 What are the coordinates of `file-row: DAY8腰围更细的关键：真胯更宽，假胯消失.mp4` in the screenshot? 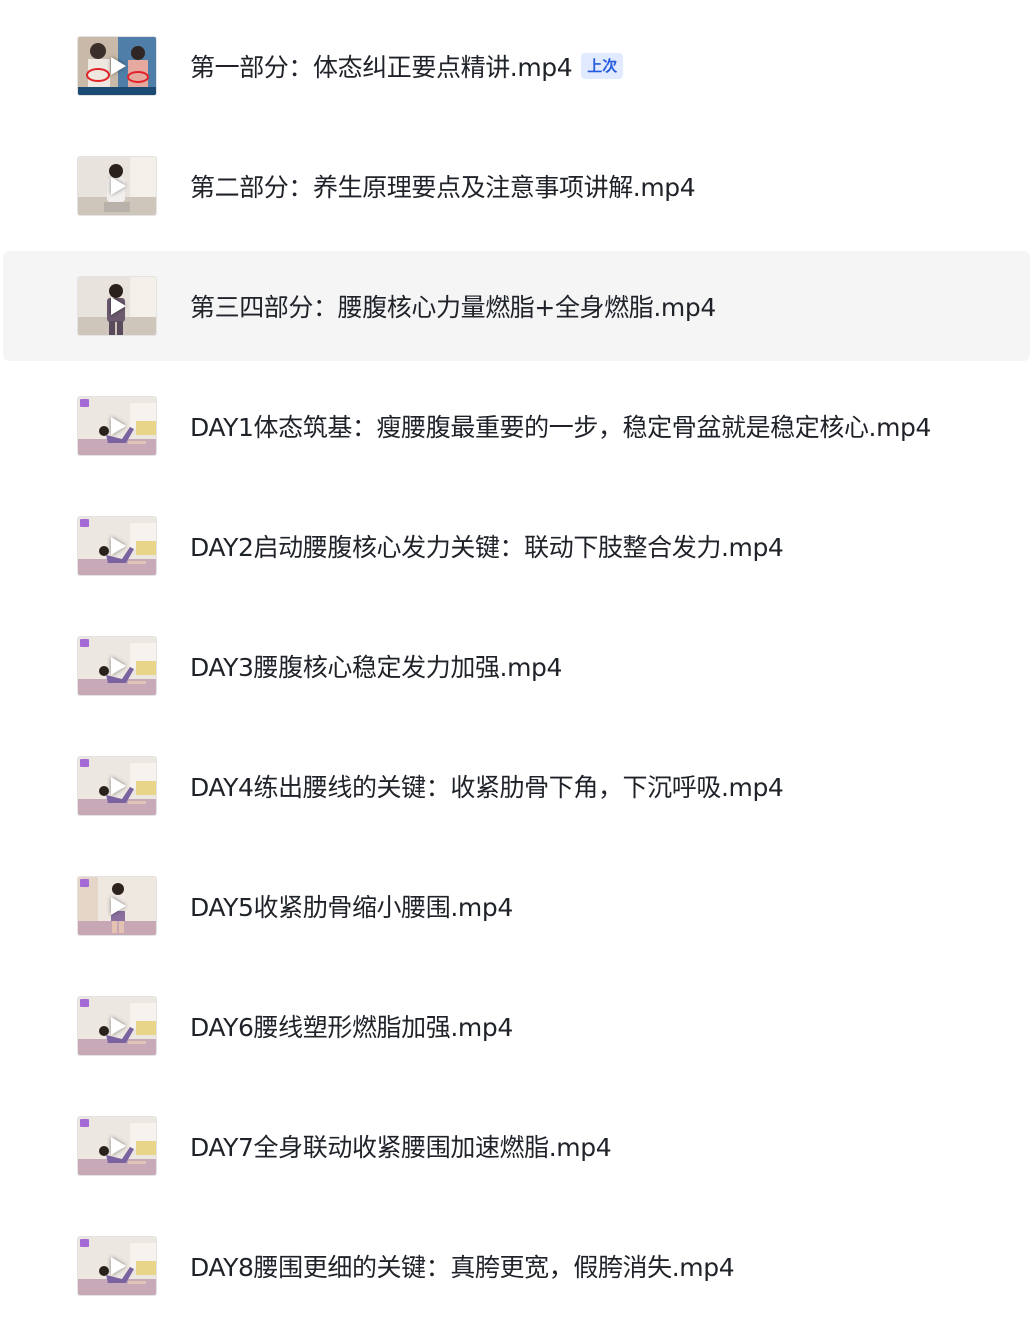 It's located at (515, 1266).